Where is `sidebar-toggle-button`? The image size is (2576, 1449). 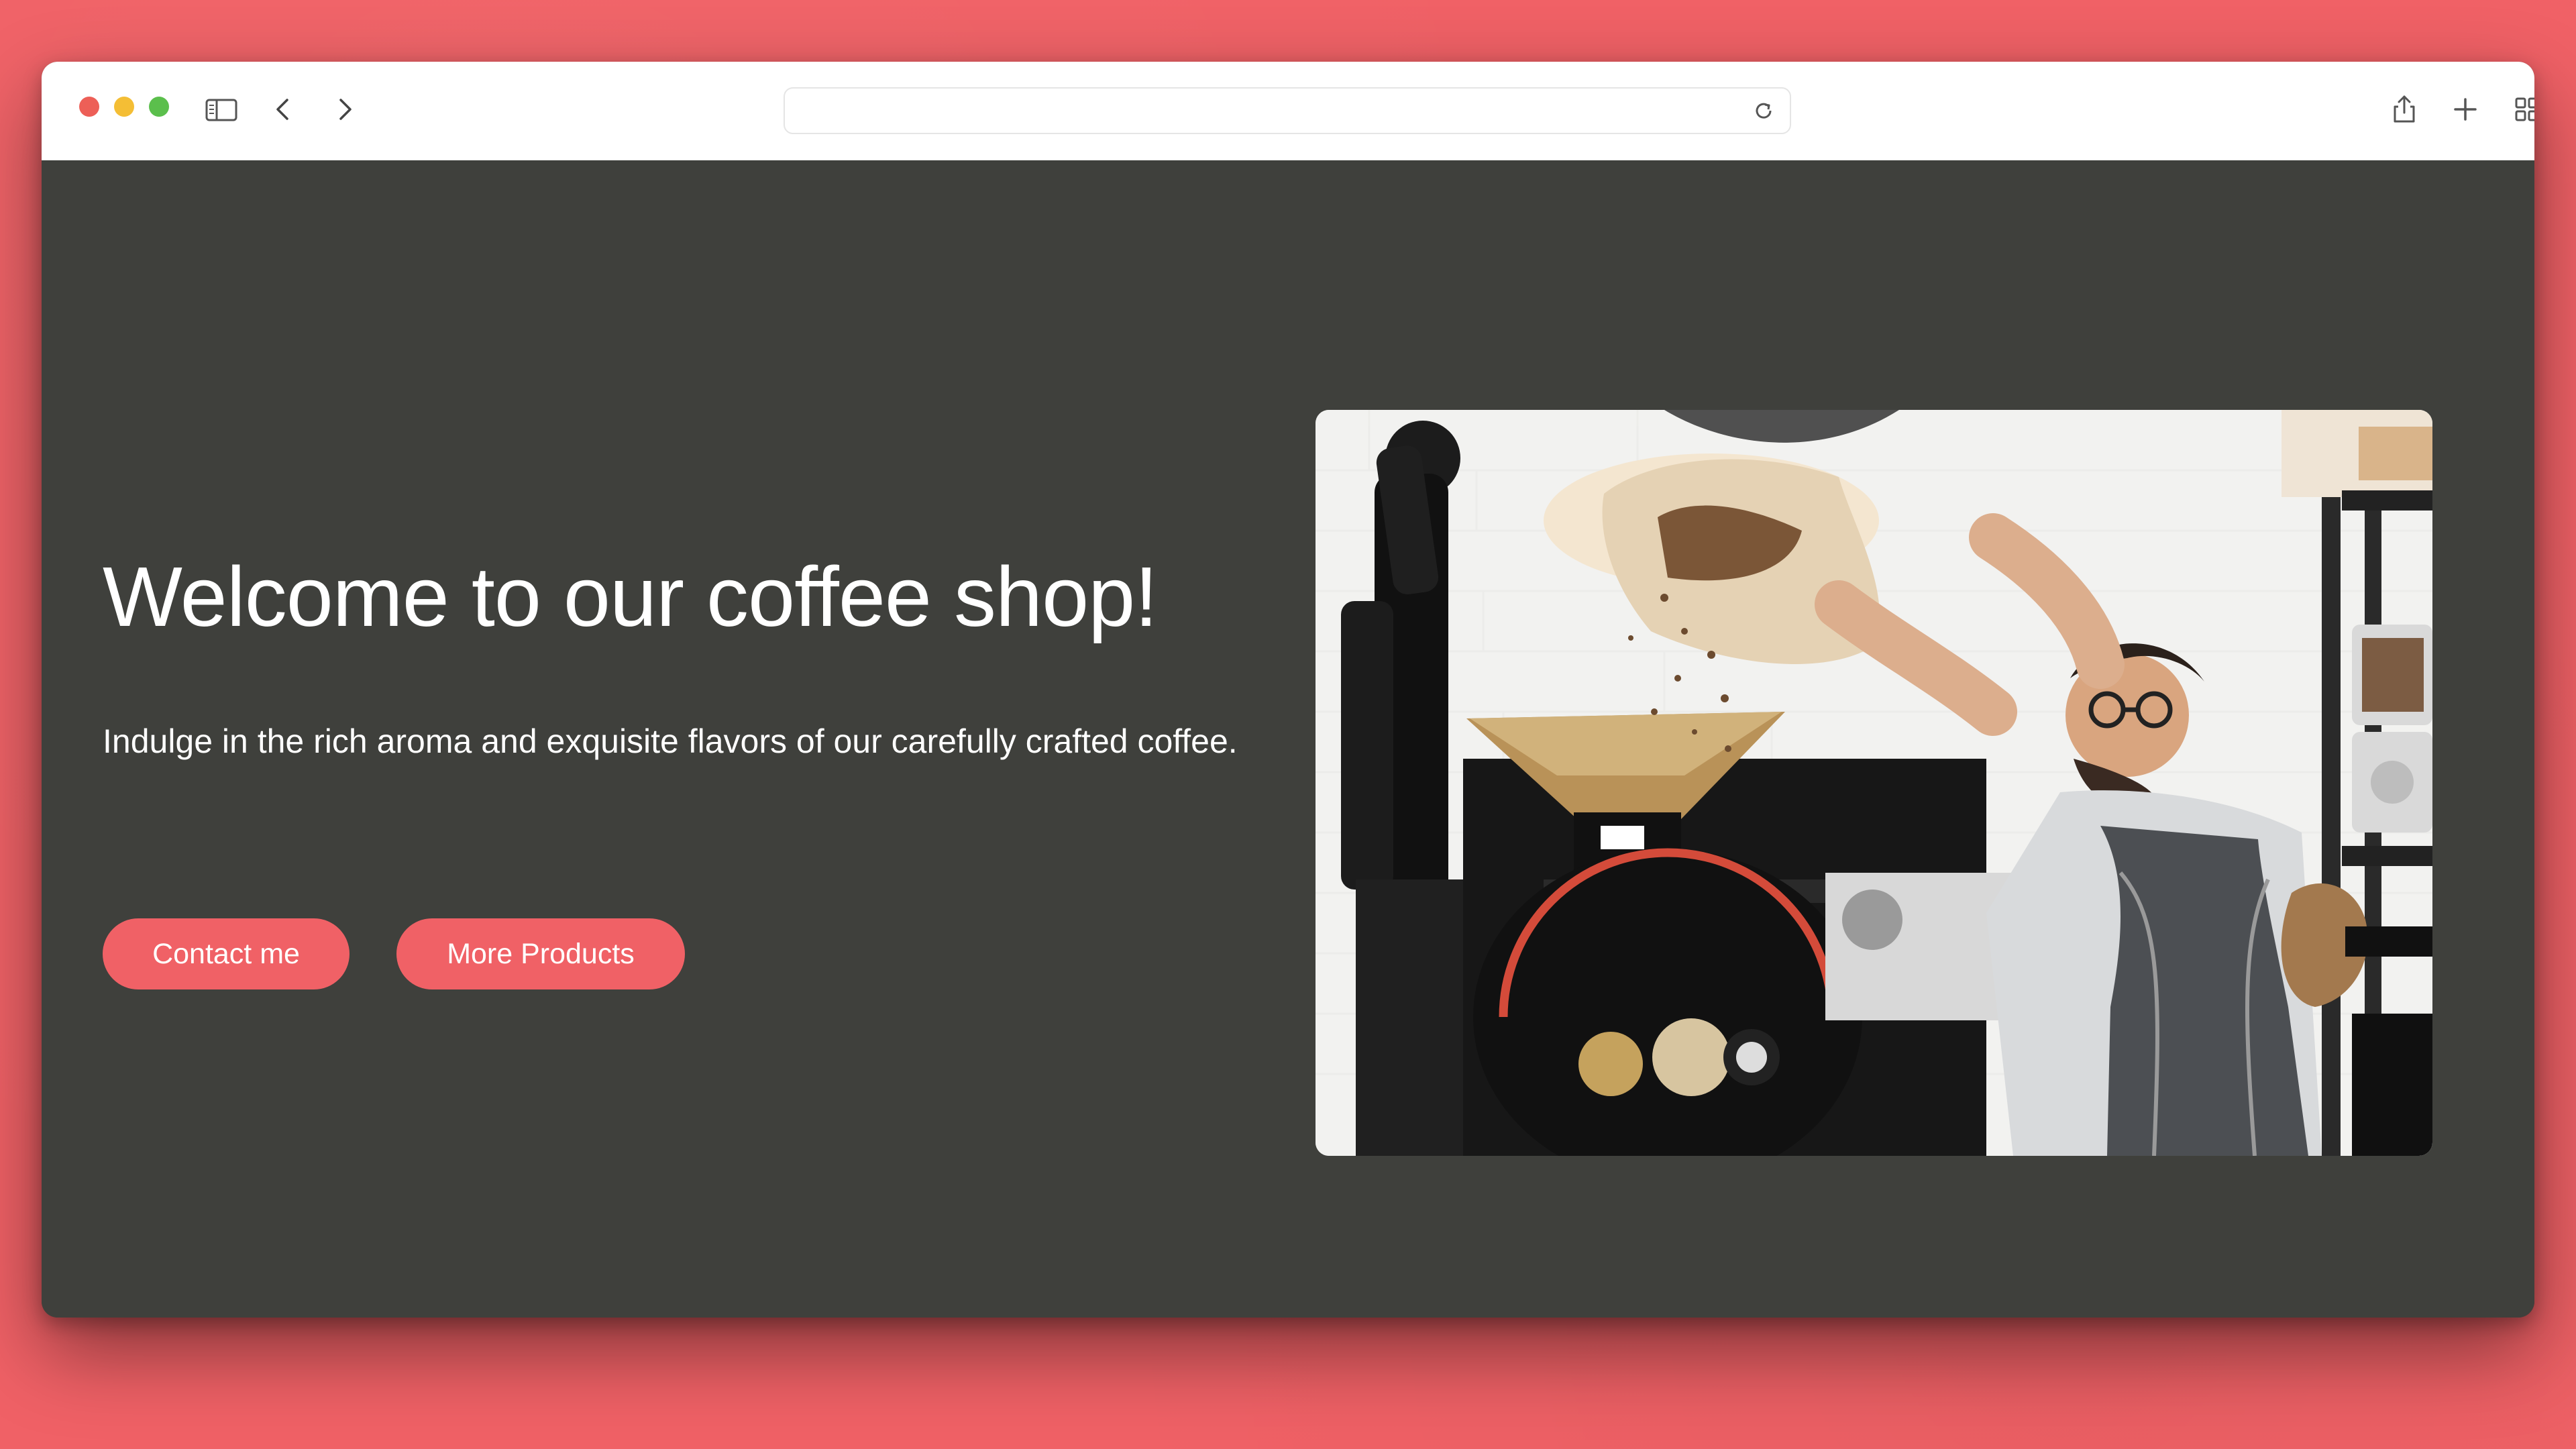 sidebar-toggle-button is located at coordinates (221, 109).